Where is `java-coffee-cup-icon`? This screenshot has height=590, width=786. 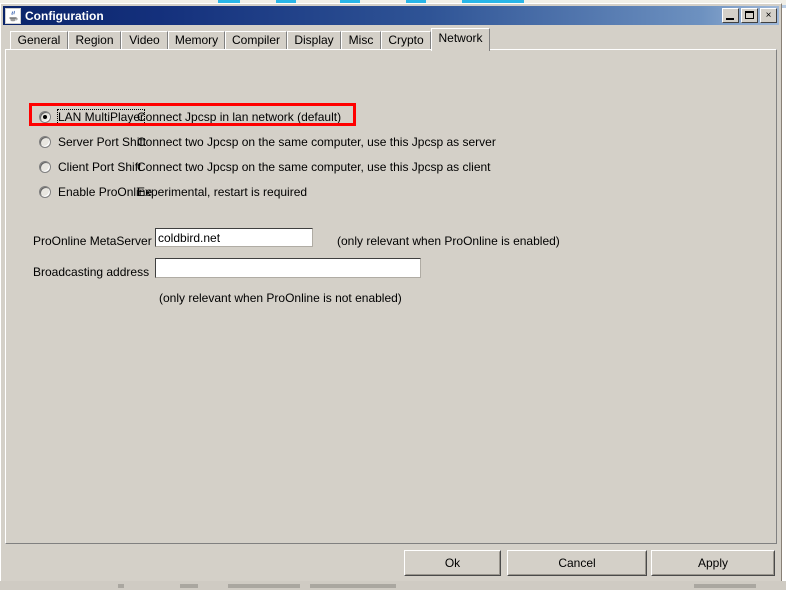 java-coffee-cup-icon is located at coordinates (13, 15).